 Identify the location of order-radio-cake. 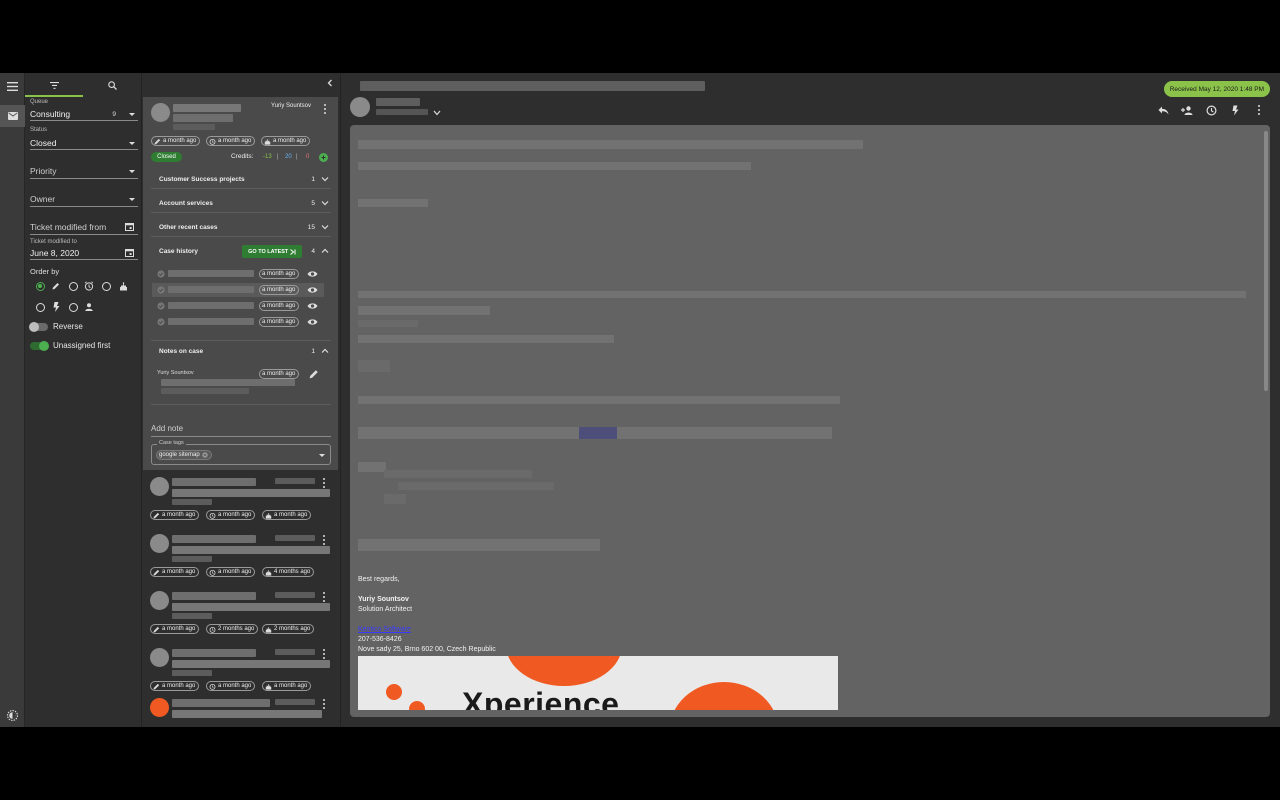
(106, 286).